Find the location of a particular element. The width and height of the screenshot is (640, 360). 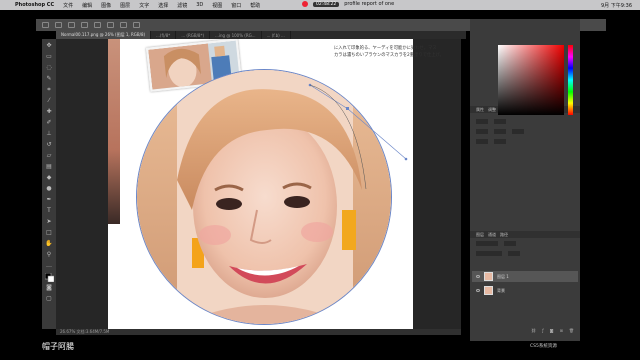

type-tool-icon: T is located at coordinates (49, 211).